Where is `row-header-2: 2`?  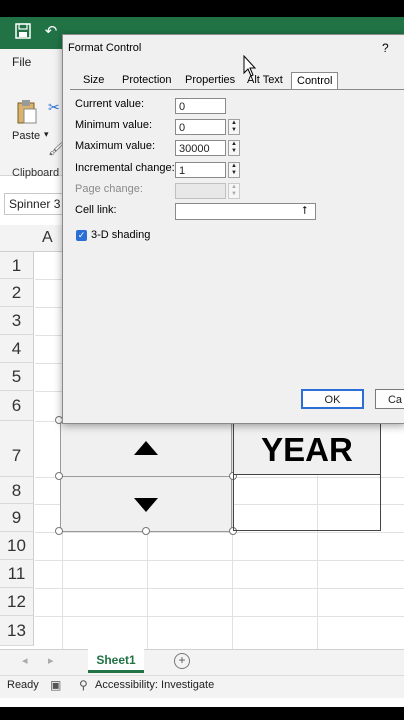
row-header-2: 2 is located at coordinates (17, 293).